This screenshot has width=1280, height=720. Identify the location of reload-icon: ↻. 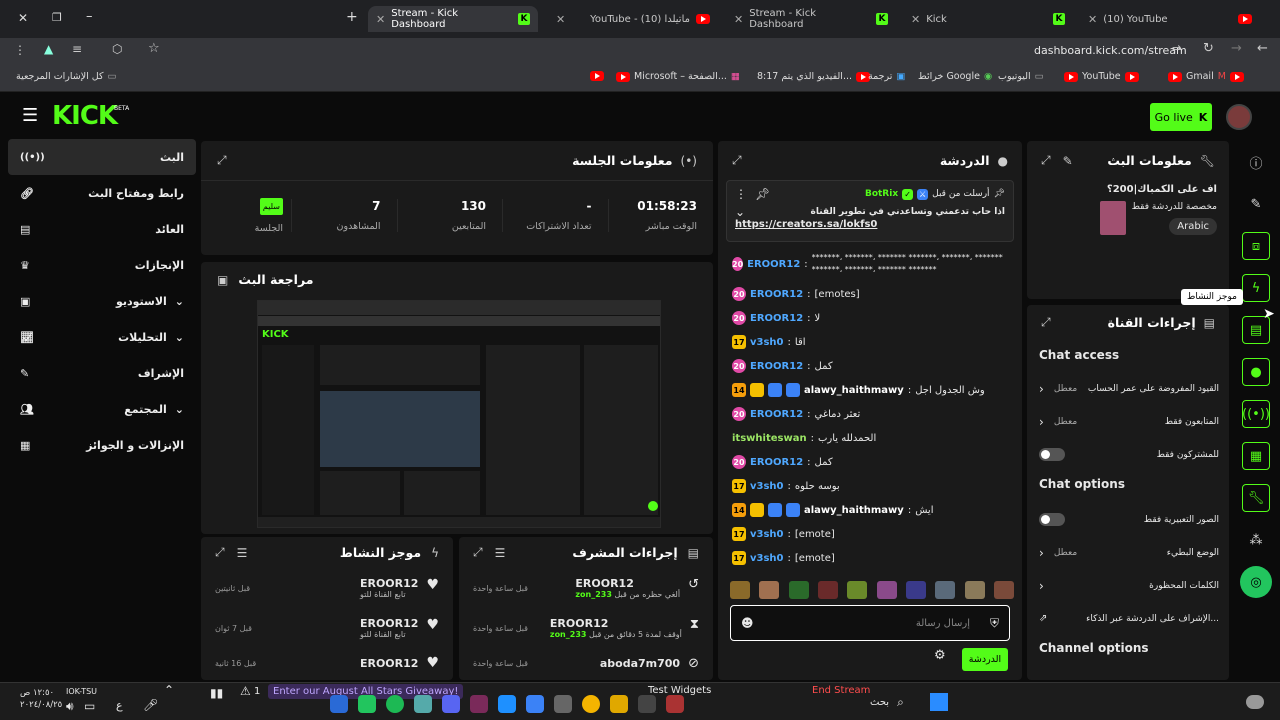
(1208, 48).